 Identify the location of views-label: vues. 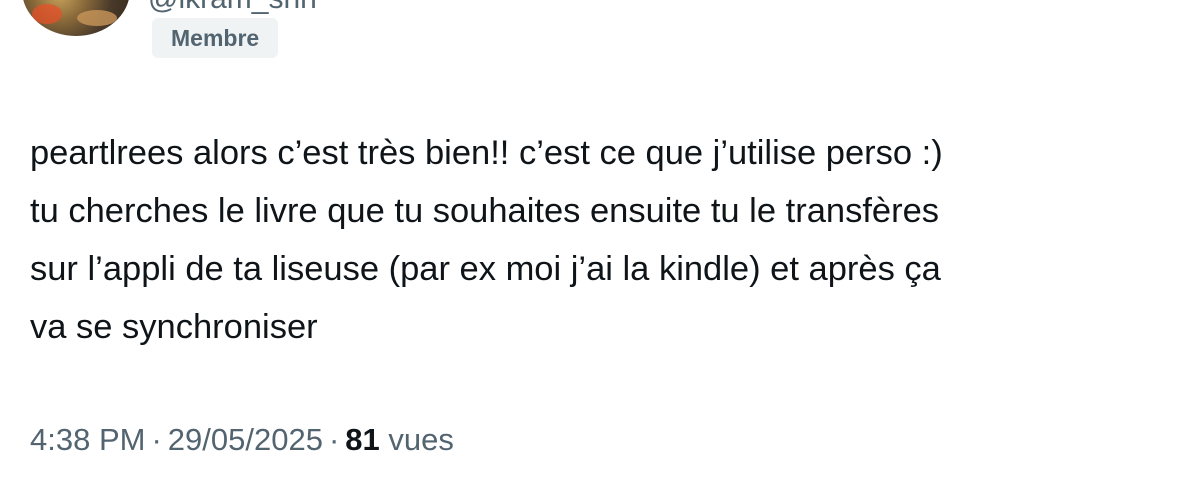
(421, 439).